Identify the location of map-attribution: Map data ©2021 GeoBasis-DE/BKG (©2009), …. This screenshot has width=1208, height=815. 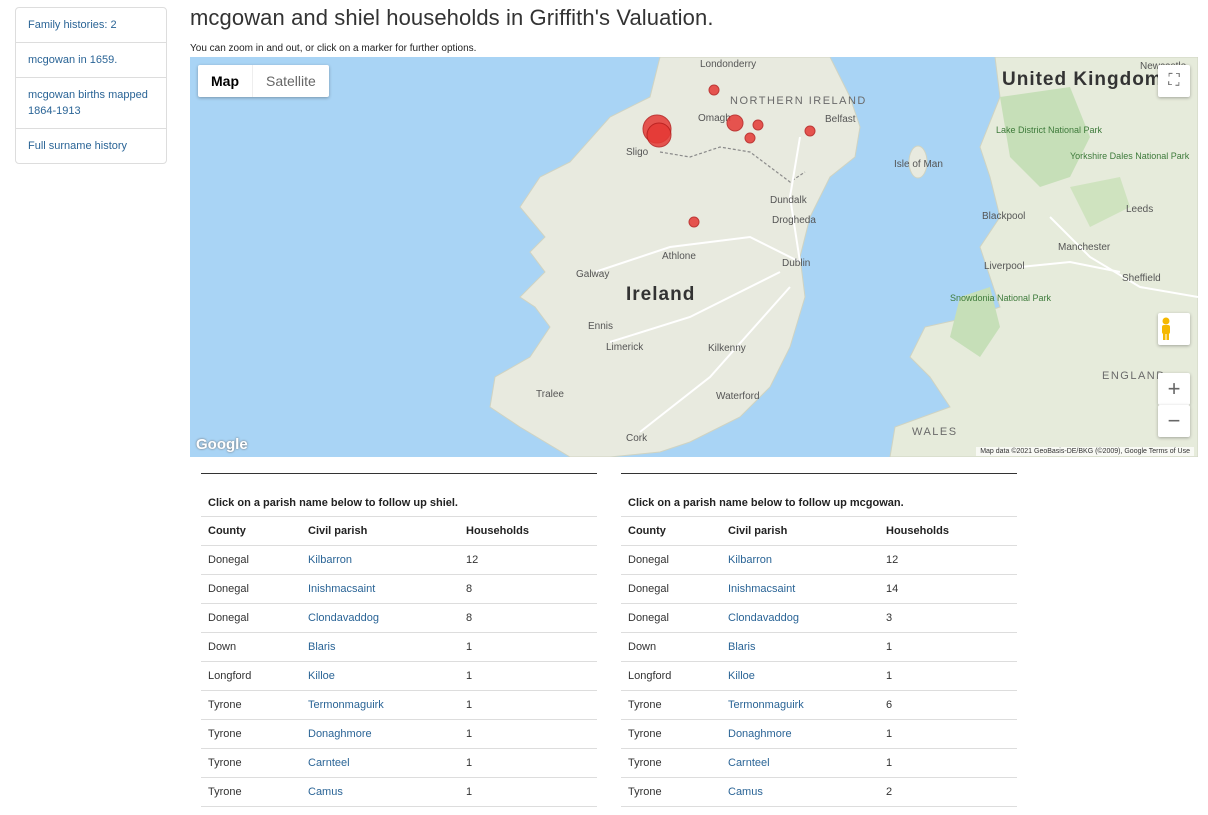
(1085, 451).